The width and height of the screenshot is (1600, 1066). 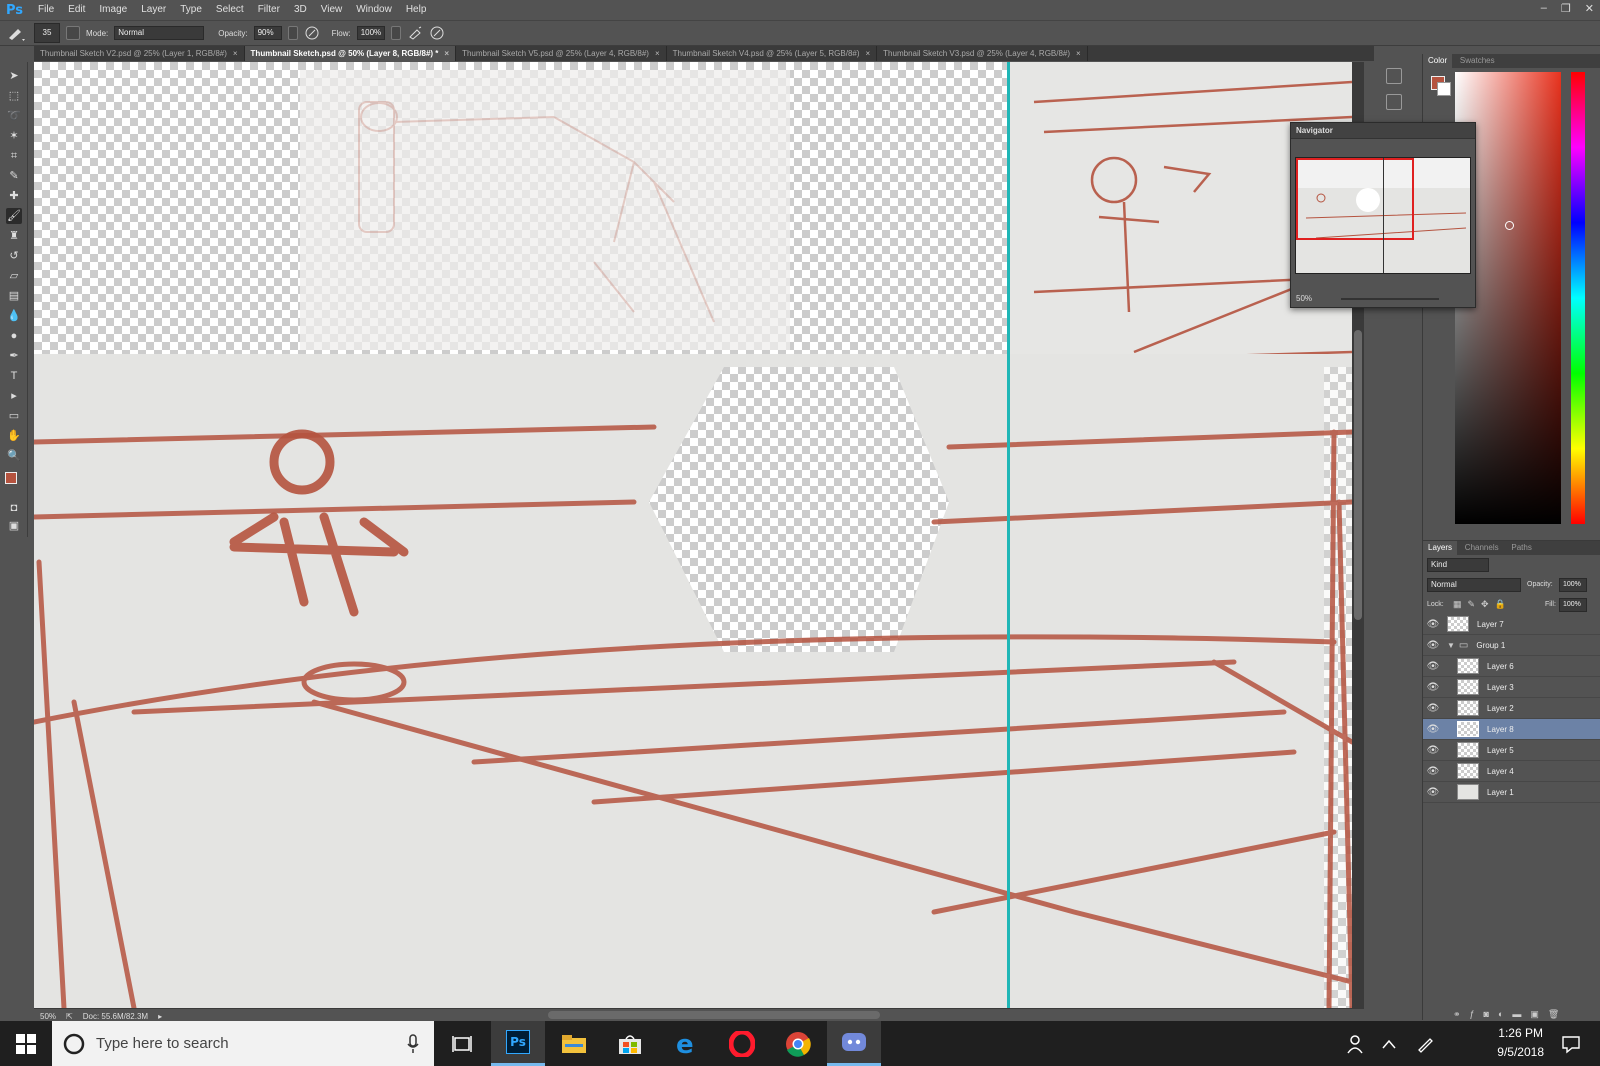 I want to click on tab-paths: Paths, so click(x=1521, y=548).